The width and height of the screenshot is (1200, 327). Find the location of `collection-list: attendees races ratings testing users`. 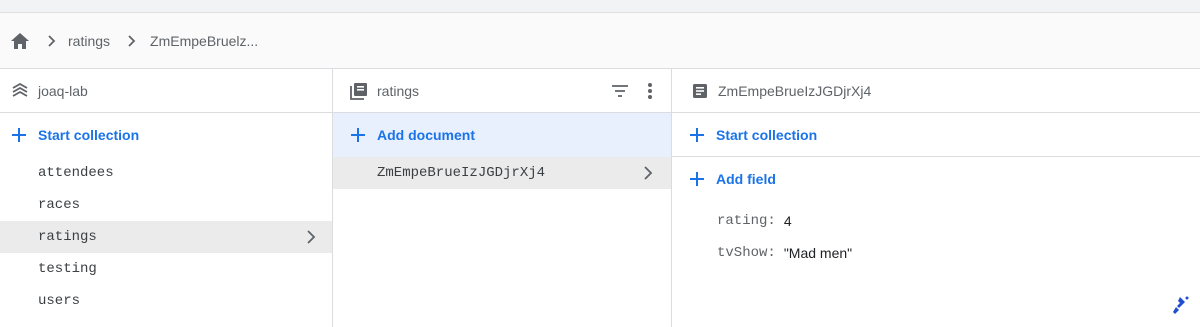

collection-list: attendees races ratings testing users is located at coordinates (166, 237).